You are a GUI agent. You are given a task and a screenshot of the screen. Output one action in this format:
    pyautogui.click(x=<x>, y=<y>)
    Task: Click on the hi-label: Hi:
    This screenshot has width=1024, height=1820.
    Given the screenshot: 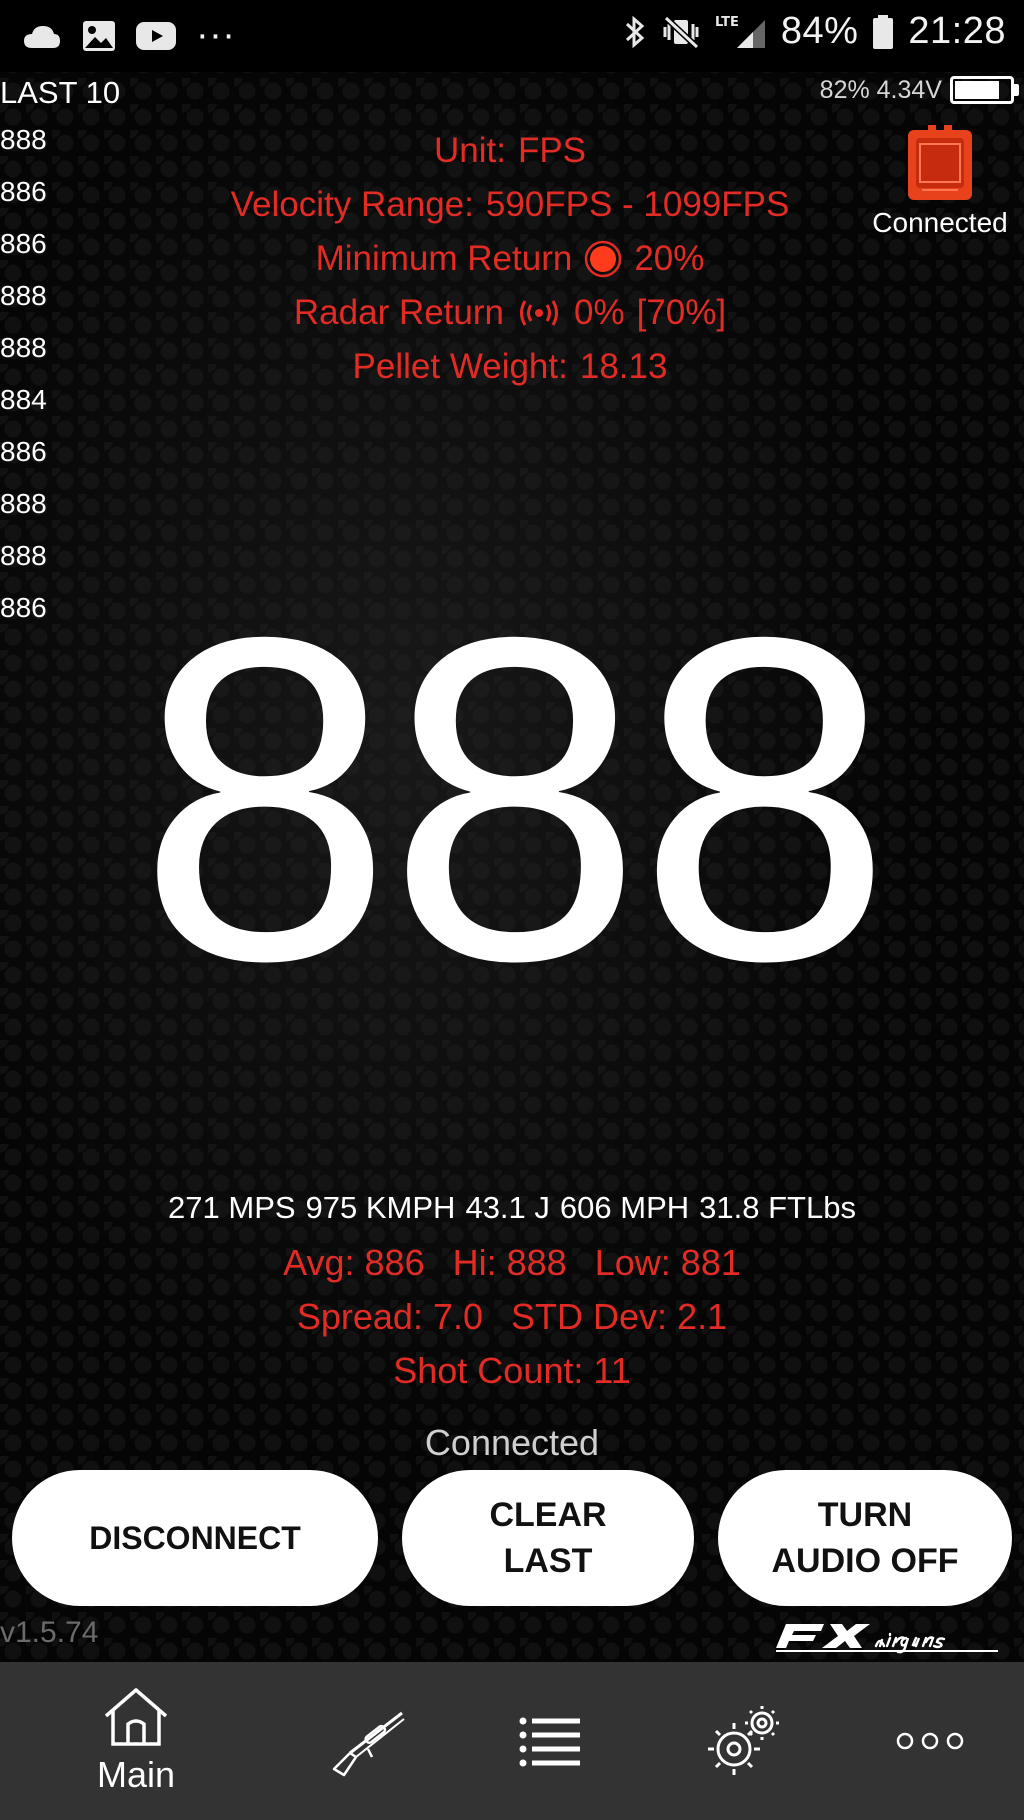 What is the action you would take?
    pyautogui.click(x=474, y=1262)
    